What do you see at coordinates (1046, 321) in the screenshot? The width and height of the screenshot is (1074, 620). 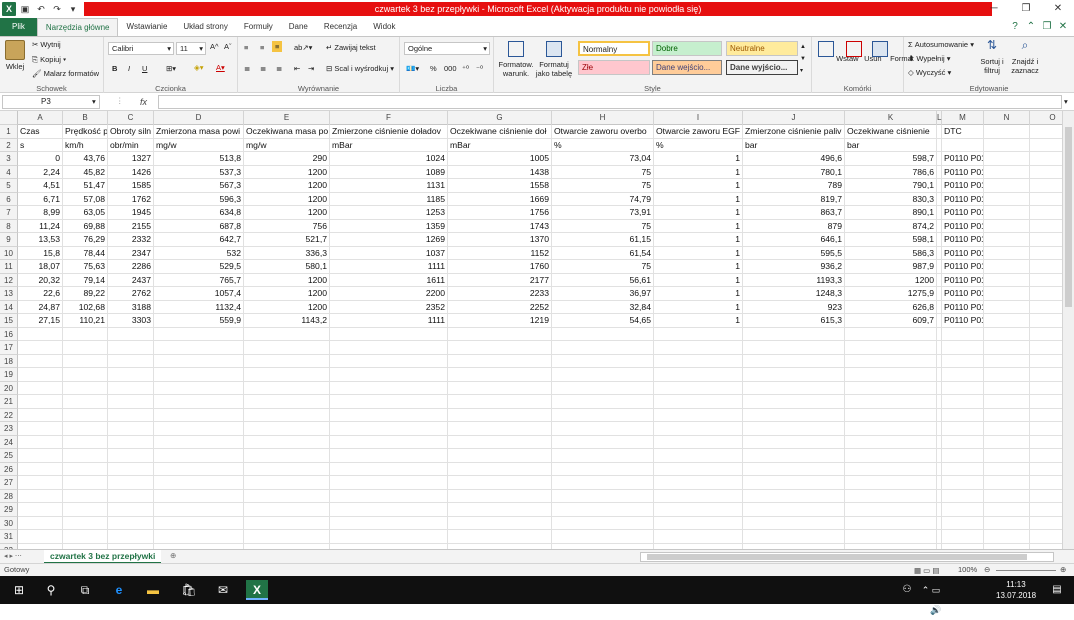 I see `cell-O15` at bounding box center [1046, 321].